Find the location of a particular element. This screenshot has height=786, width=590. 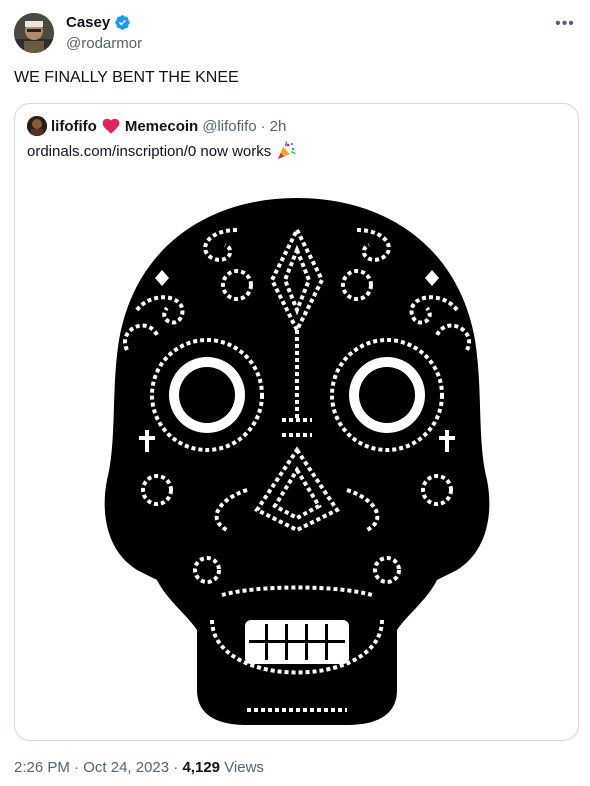

red-heart-icon is located at coordinates (111, 126).